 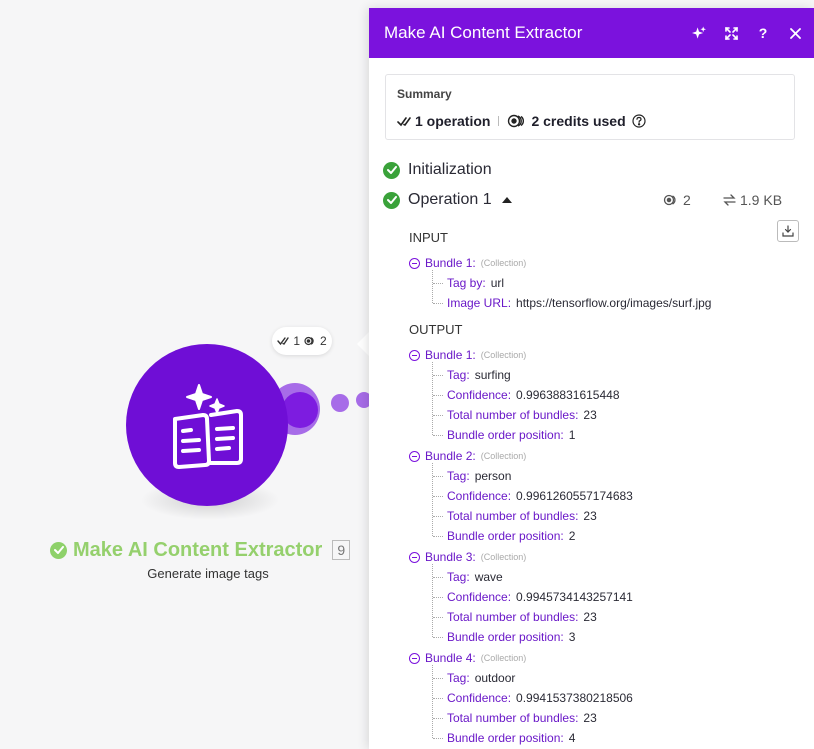 What do you see at coordinates (752, 200) in the screenshot?
I see `operation-size: 1.9 KB` at bounding box center [752, 200].